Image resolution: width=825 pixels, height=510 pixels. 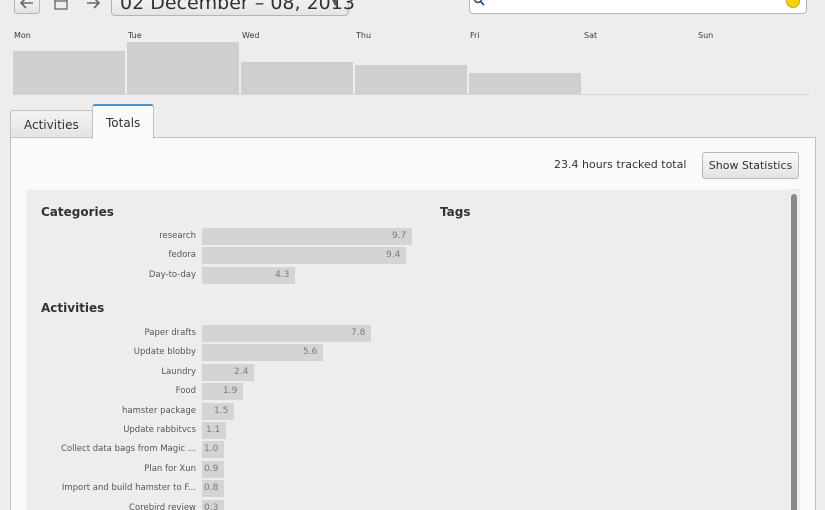 I want to click on activity-row: Update rabbitvcs 1.1, so click(x=226, y=430).